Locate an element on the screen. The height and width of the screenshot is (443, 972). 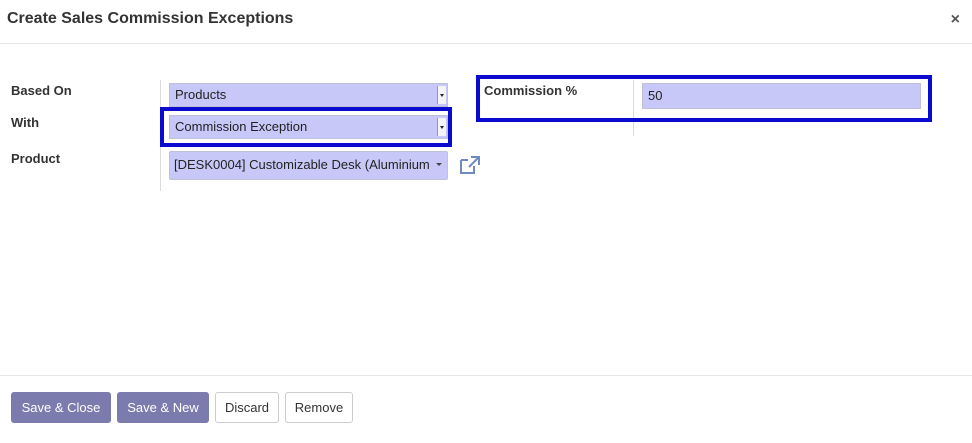
external-link-icon is located at coordinates (470, 165).